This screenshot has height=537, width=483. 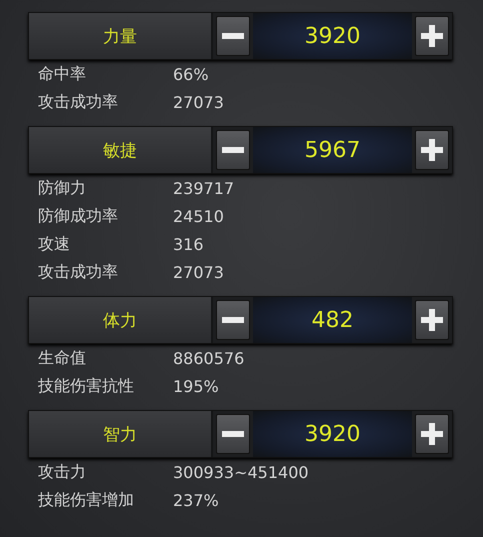 I want to click on stat-label: 攻速, so click(x=54, y=244).